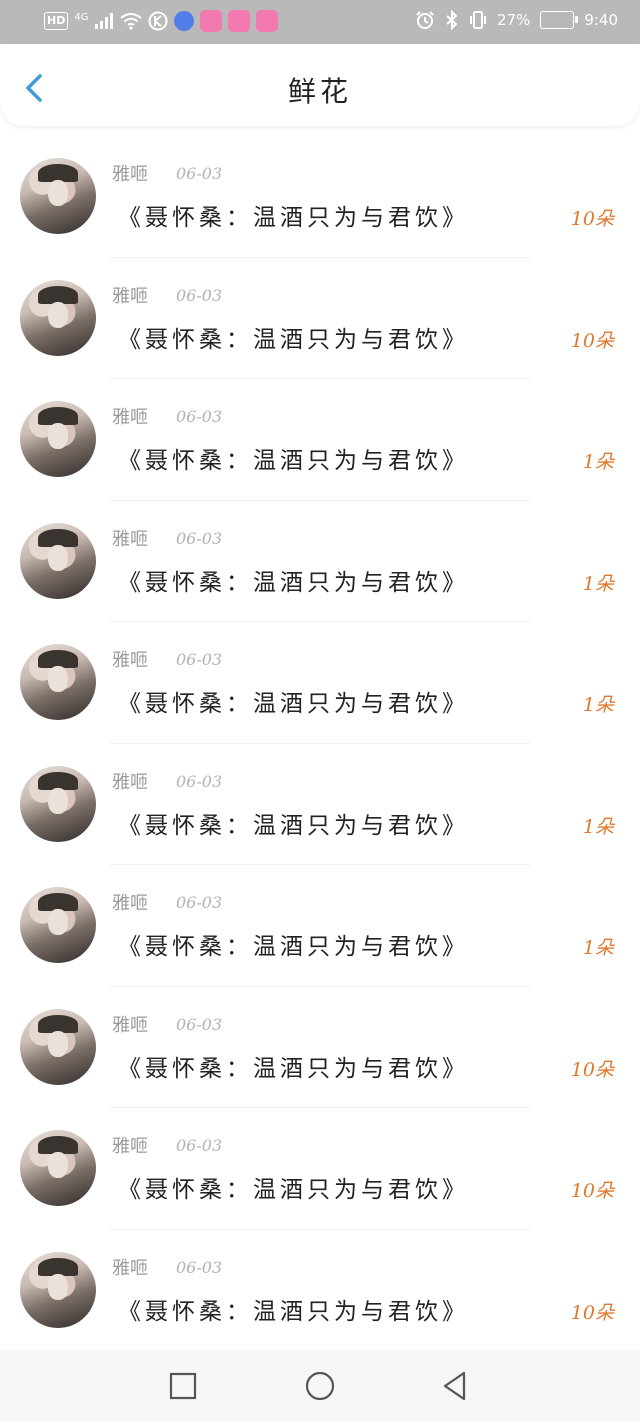  What do you see at coordinates (81, 17) in the screenshot?
I see `network-label: 4G` at bounding box center [81, 17].